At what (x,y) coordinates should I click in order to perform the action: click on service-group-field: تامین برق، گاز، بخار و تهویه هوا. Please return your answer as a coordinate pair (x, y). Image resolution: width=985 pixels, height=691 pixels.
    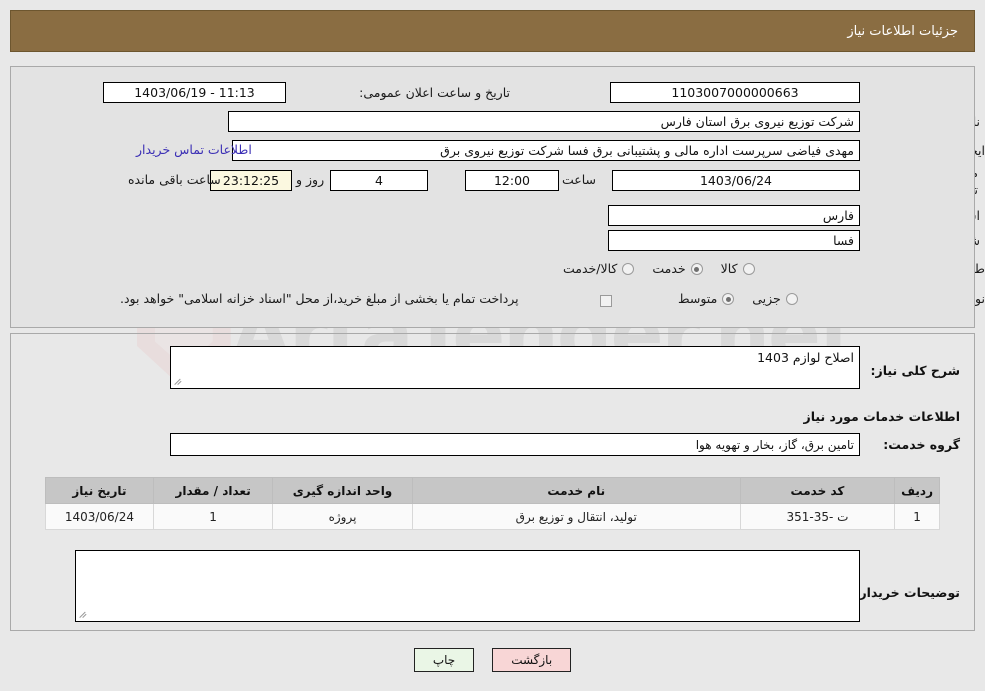
    Looking at the image, I should click on (515, 444).